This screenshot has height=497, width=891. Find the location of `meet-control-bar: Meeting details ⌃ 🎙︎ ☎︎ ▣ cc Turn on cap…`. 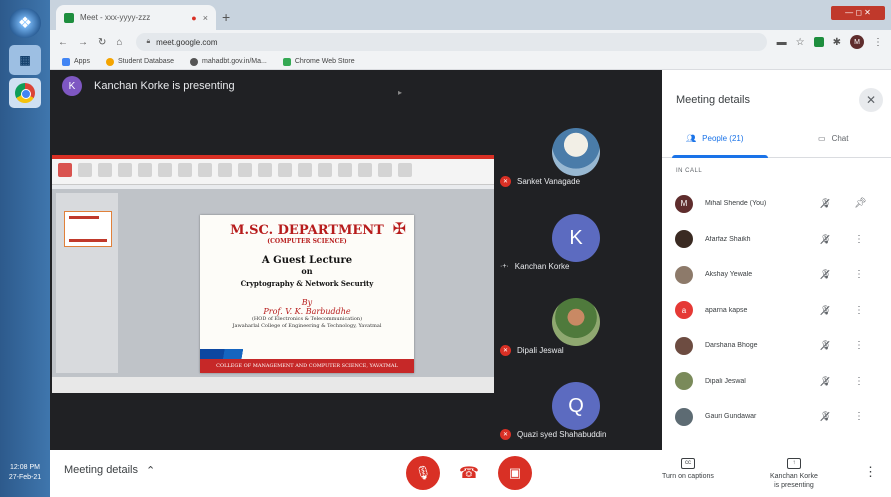

meet-control-bar: Meeting details ⌃ 🎙︎ ☎︎ ▣ cc Turn on cap… is located at coordinates (470, 473).